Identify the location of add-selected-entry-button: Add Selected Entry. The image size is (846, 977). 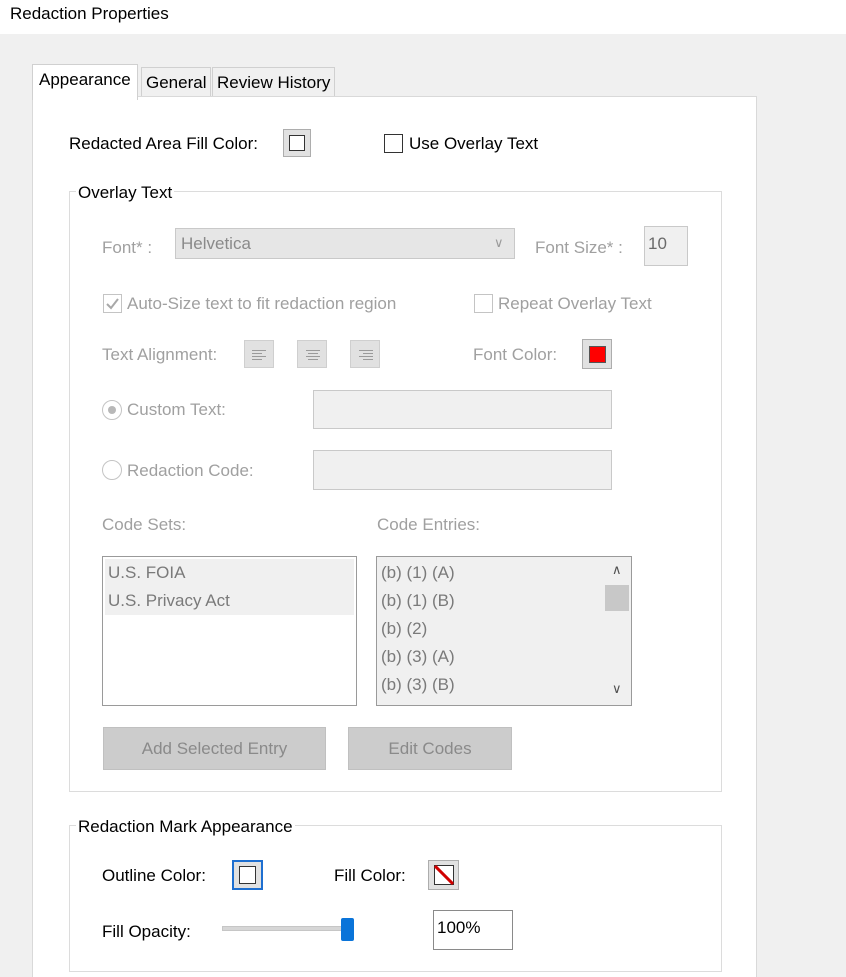
(214, 748).